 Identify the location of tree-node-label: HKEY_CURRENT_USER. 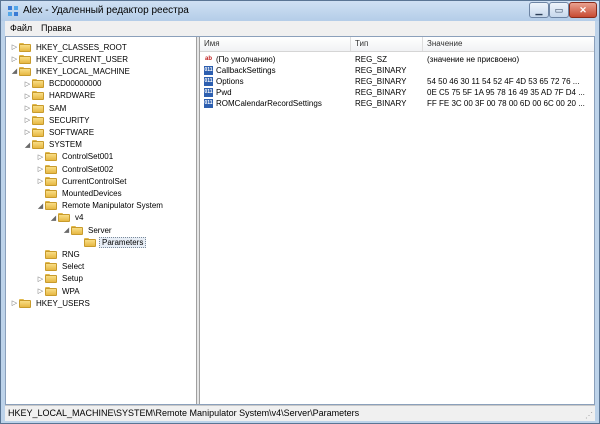
(82, 59).